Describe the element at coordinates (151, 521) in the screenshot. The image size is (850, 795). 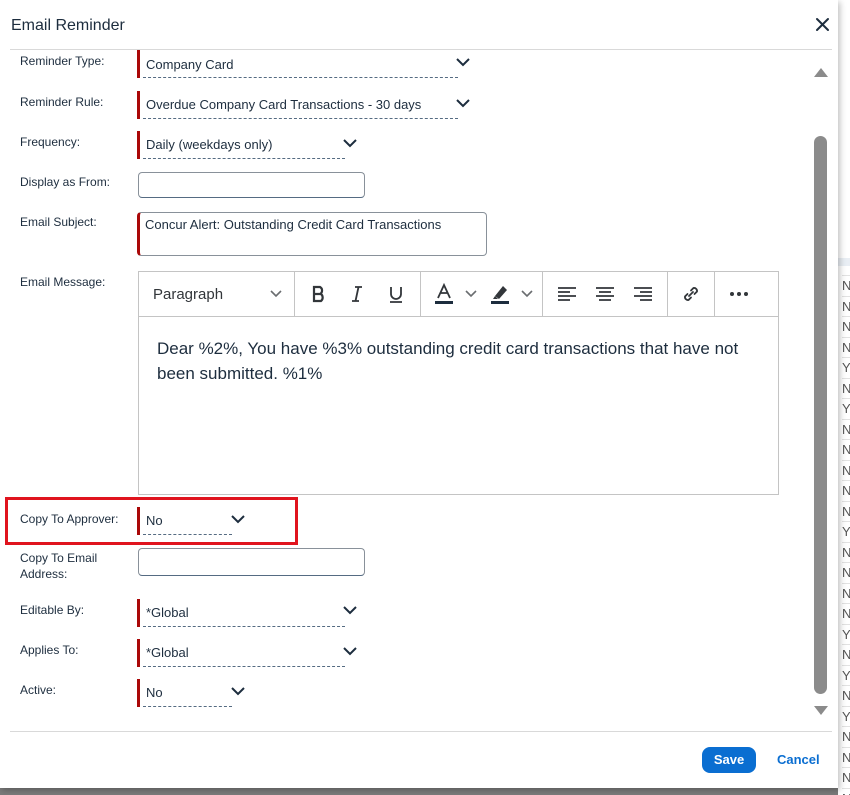
I see `annotation-highlight-box` at that location.